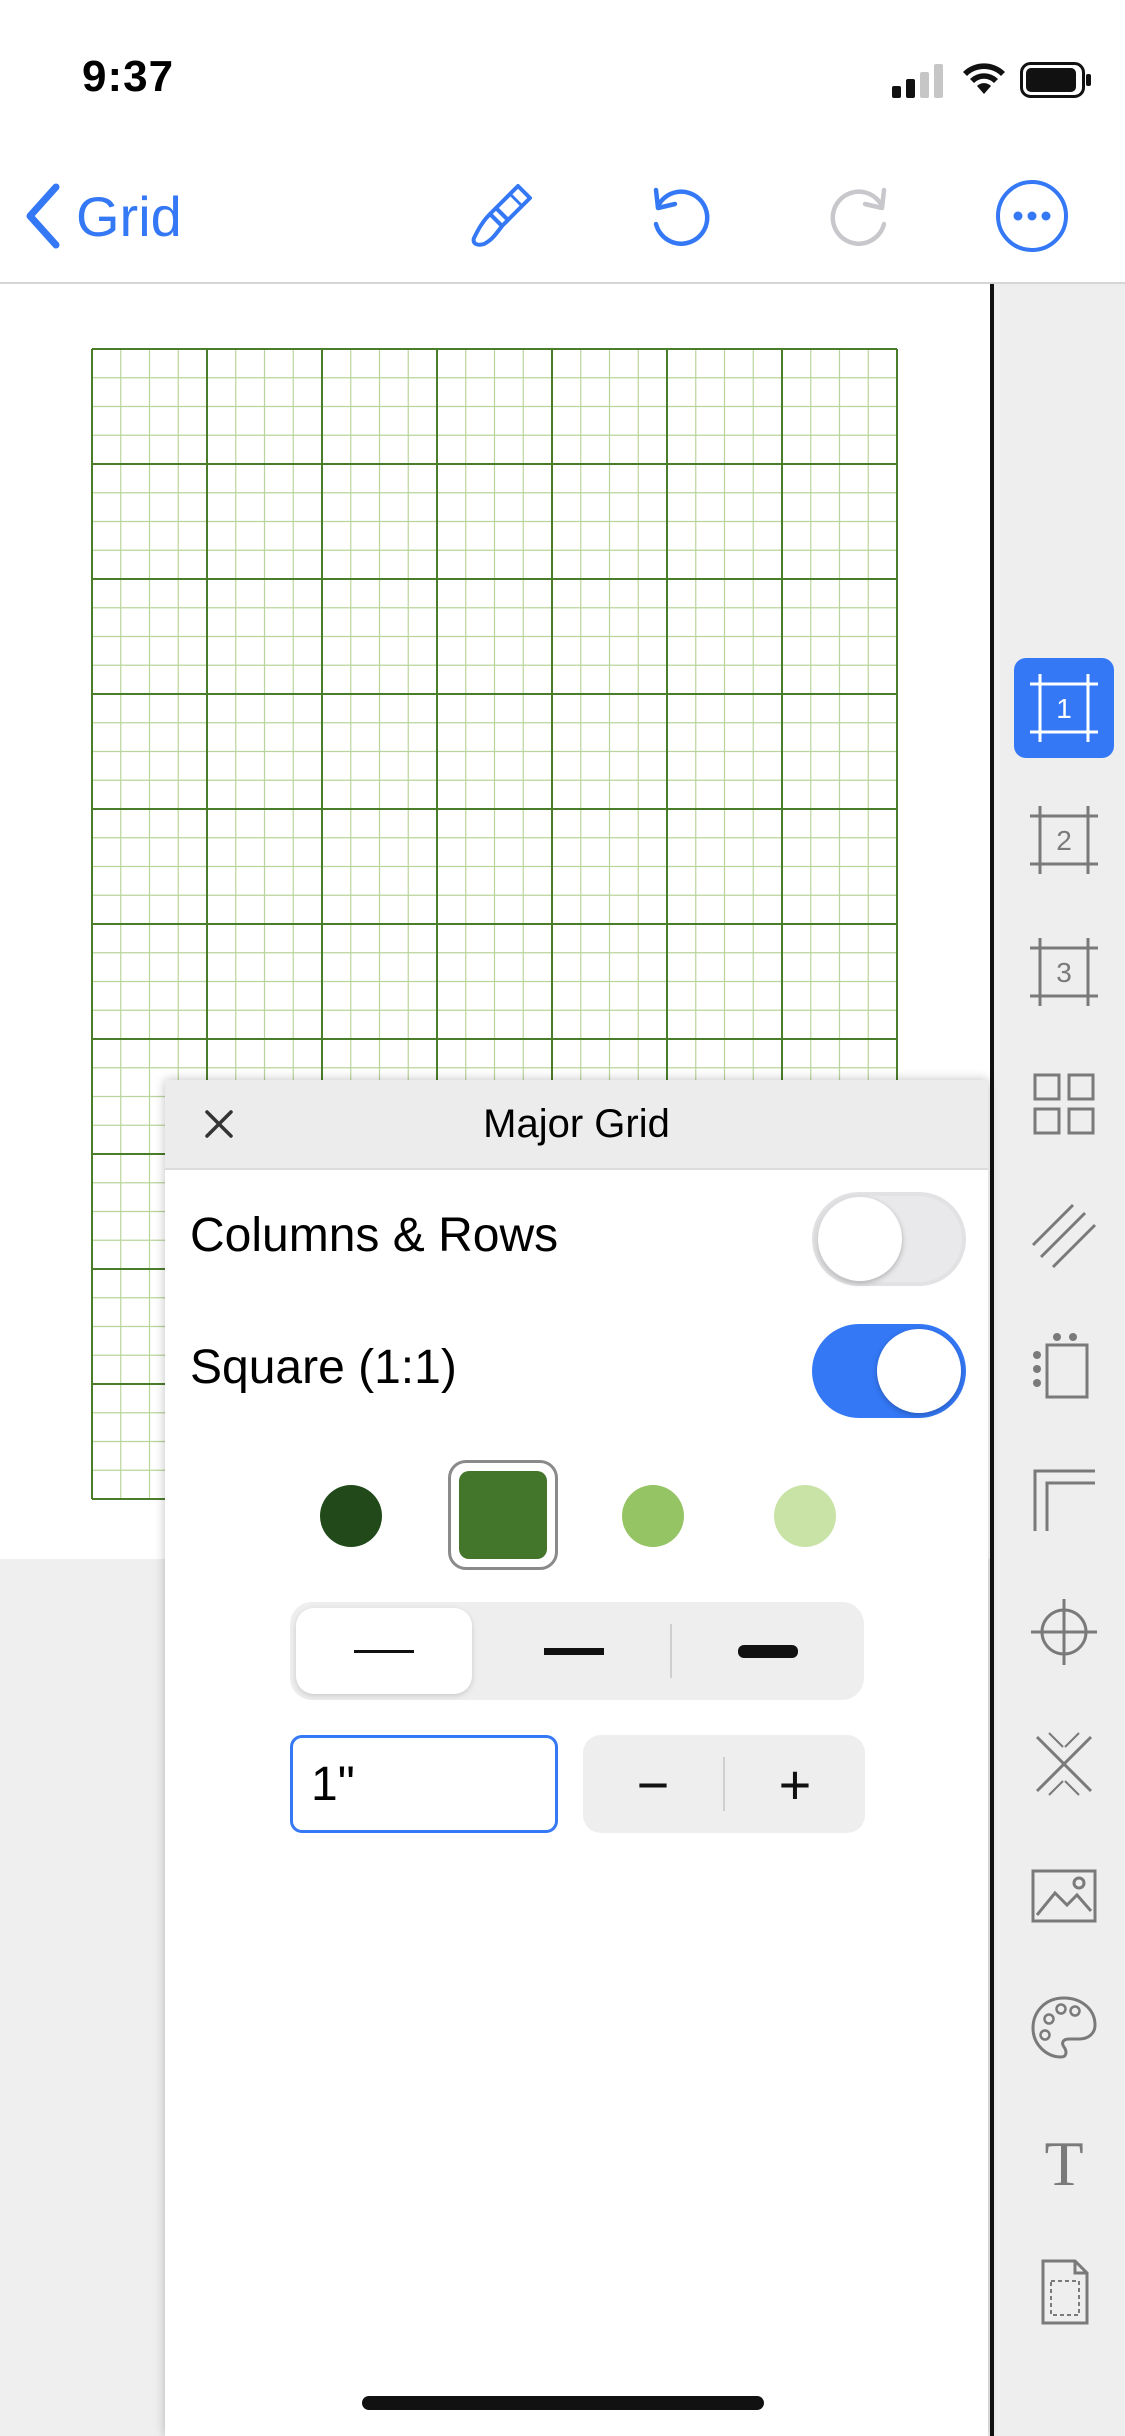 This screenshot has height=2436, width=1125. Describe the element at coordinates (653, 1784) in the screenshot. I see `decrement-button: −` at that location.